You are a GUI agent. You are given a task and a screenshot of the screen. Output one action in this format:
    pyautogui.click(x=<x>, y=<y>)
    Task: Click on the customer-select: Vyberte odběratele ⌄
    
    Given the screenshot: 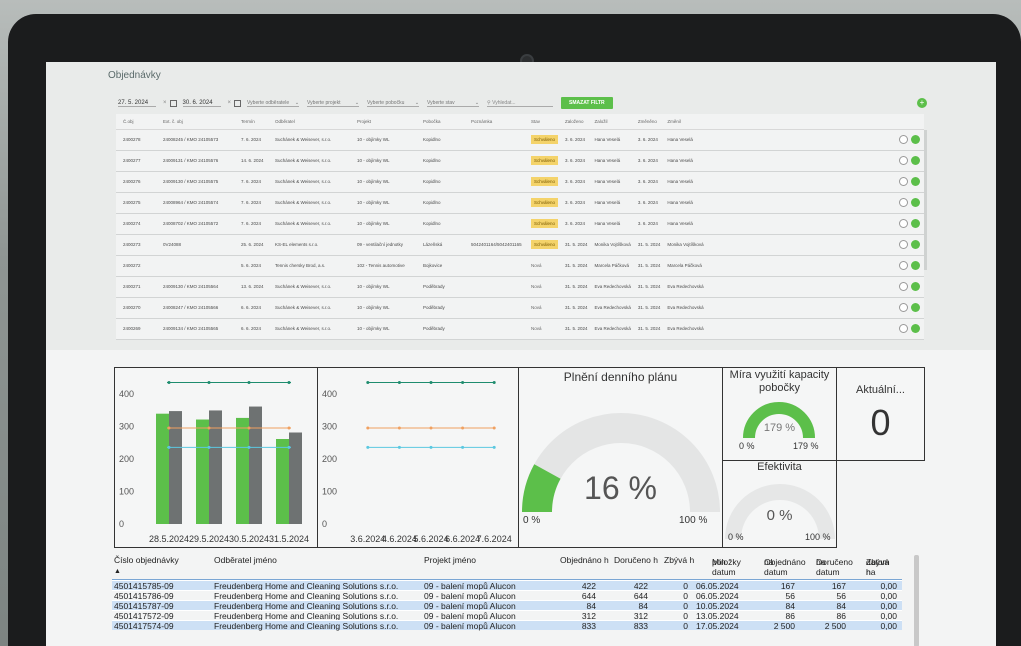 What is the action you would take?
    pyautogui.click(x=273, y=103)
    